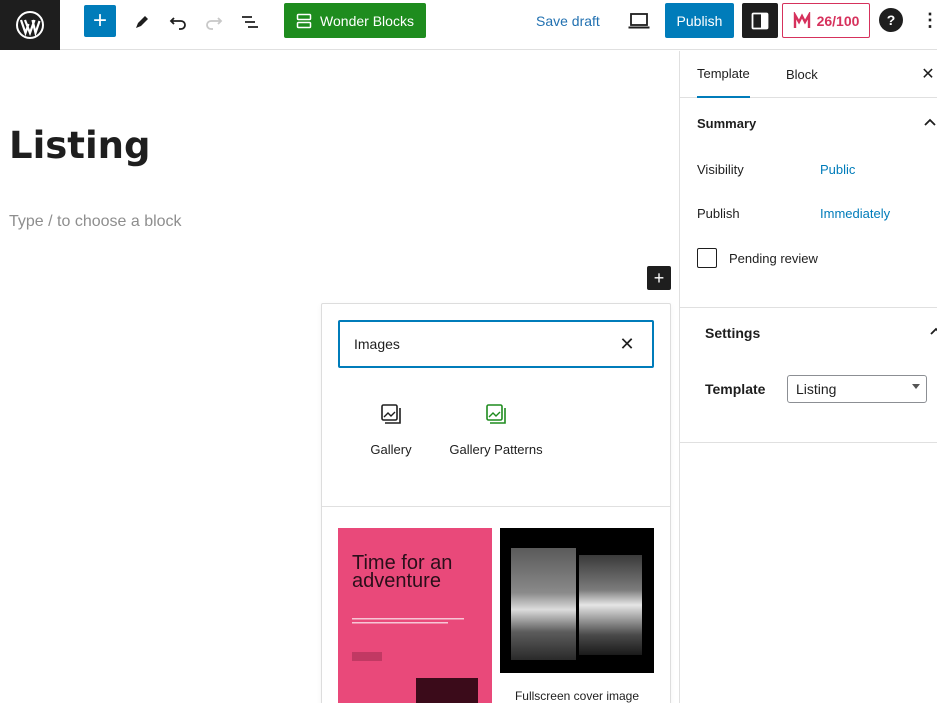 This screenshot has width=937, height=703. What do you see at coordinates (816, 389) in the screenshot?
I see `template-select-value: Listing` at bounding box center [816, 389].